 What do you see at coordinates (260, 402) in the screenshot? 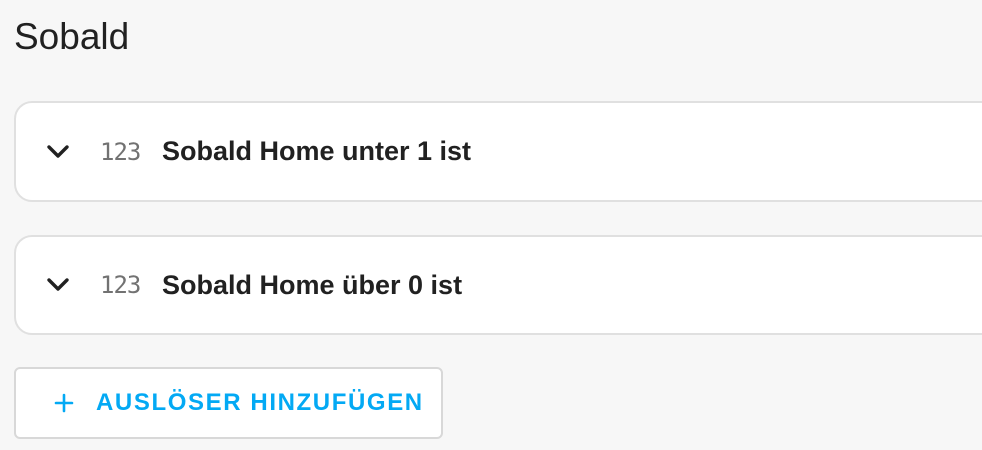
I see `add-trigger-label: AUSLÖSER HINZUFÜGEN` at bounding box center [260, 402].